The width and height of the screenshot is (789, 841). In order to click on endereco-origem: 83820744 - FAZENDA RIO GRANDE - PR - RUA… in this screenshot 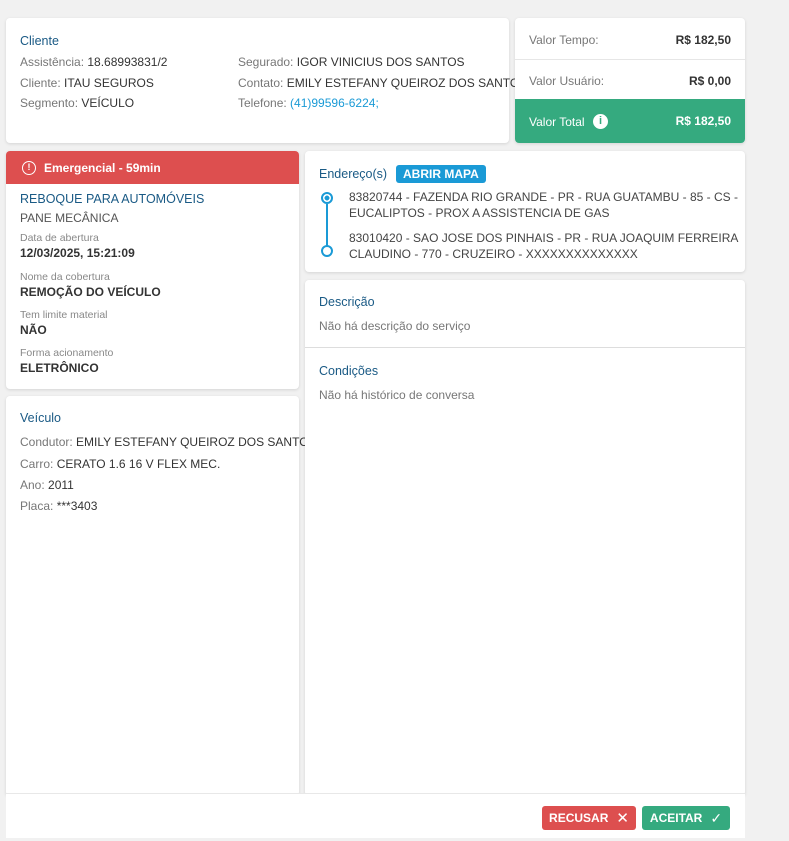, I will do `click(543, 205)`.